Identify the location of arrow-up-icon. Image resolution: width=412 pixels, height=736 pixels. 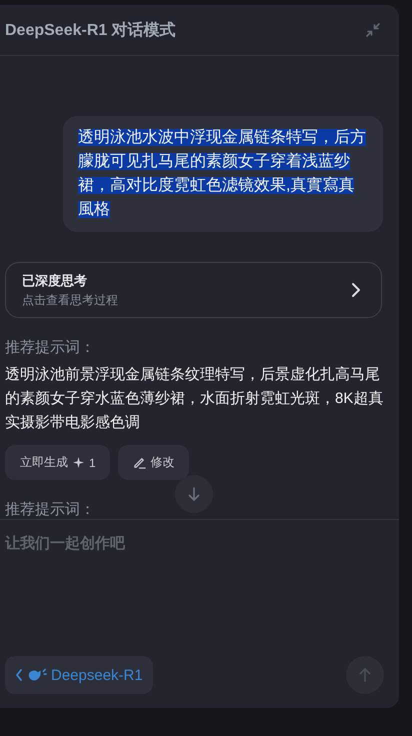
(365, 675).